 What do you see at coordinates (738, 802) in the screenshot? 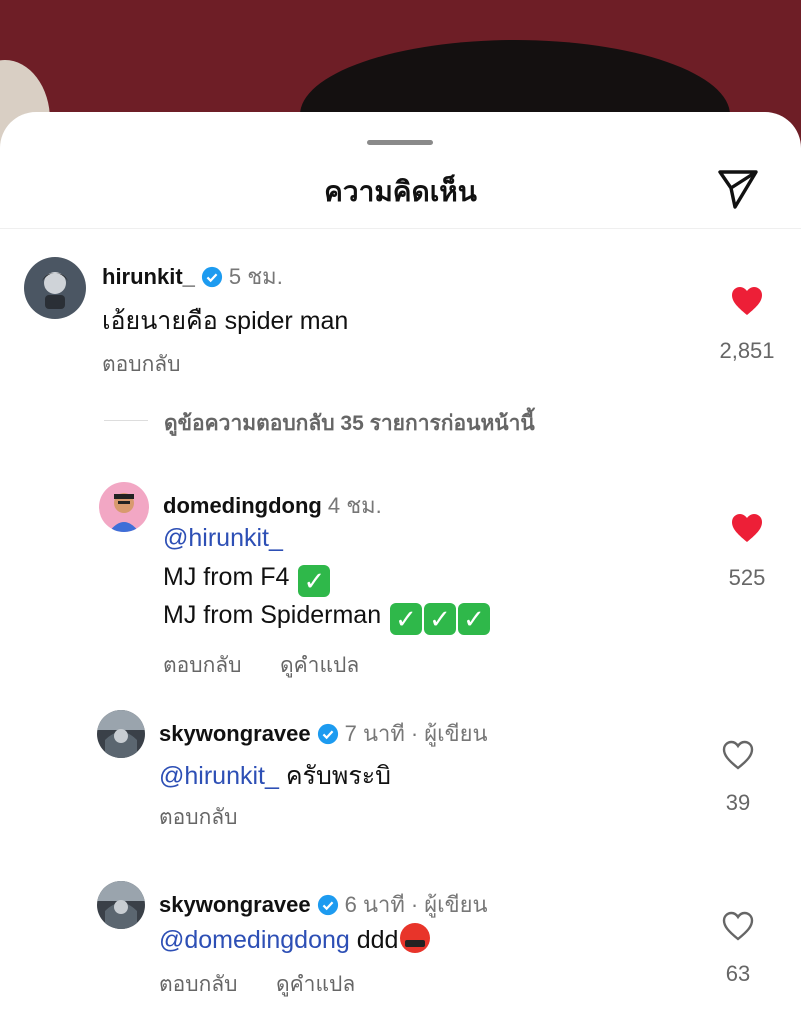
I see `like-count: 39` at bounding box center [738, 802].